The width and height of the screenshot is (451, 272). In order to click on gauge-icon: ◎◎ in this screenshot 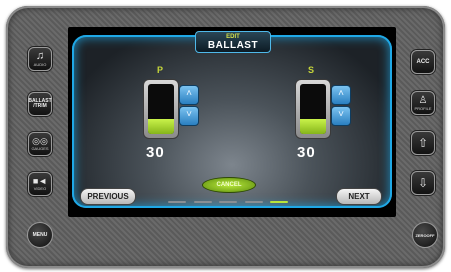, I will do `click(40, 141)`.